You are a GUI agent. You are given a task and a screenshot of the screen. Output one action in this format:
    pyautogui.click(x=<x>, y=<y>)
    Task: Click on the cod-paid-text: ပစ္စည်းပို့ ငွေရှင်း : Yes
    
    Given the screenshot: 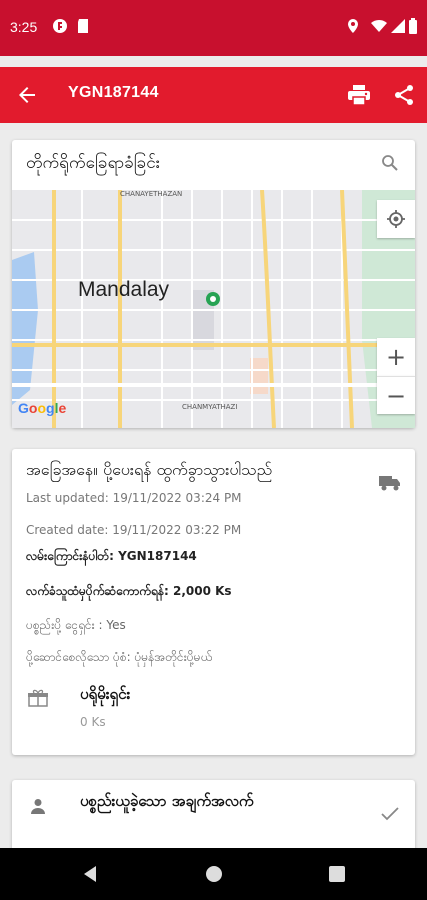 What is the action you would take?
    pyautogui.click(x=76, y=625)
    